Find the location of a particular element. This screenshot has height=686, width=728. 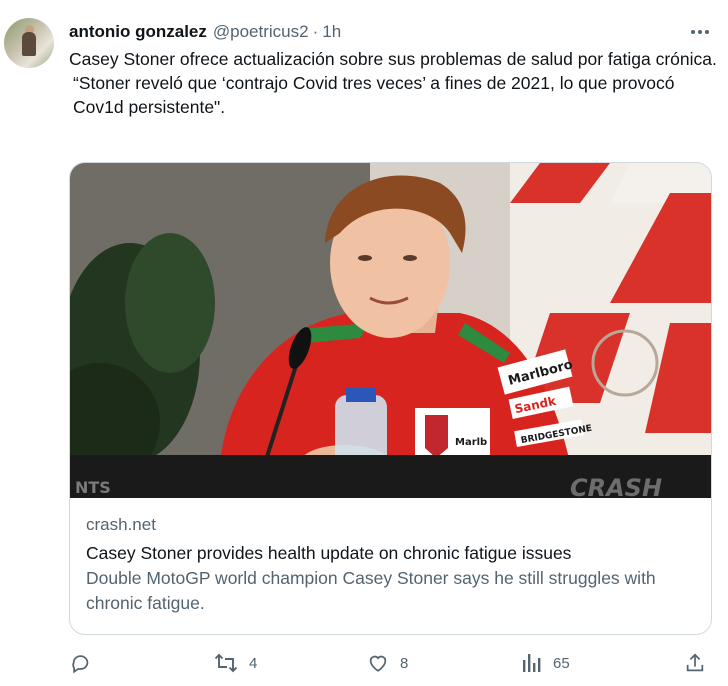

repost-icon is located at coordinates (226, 663).